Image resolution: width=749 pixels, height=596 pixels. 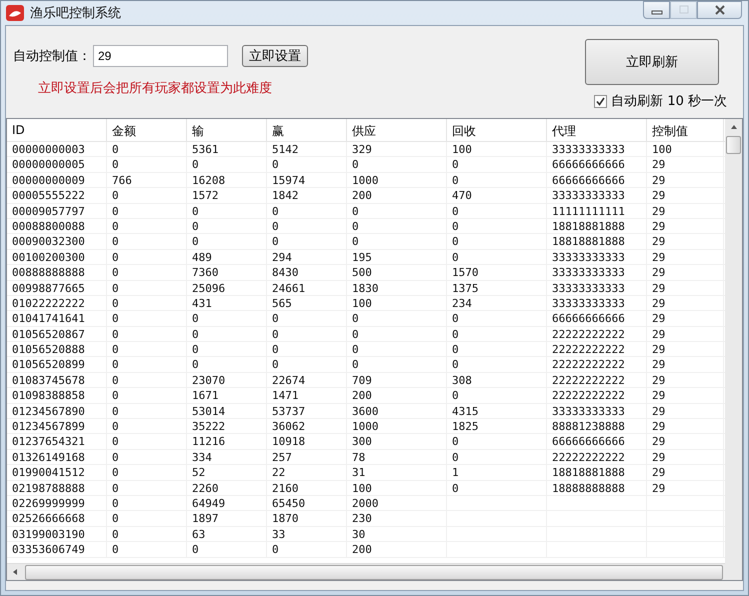 I want to click on scroll-thumb, so click(x=733, y=145).